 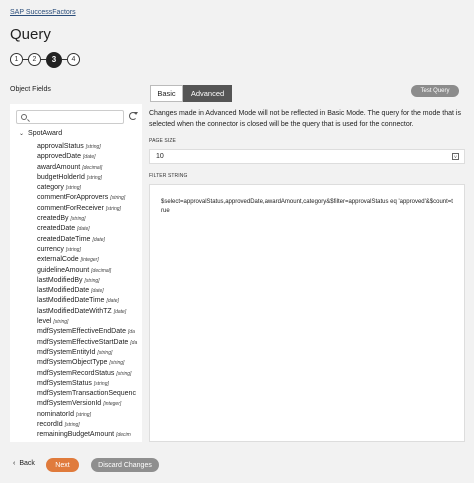 What do you see at coordinates (43, 12) in the screenshot?
I see `breadcrumb: SAP SuccessFactors` at bounding box center [43, 12].